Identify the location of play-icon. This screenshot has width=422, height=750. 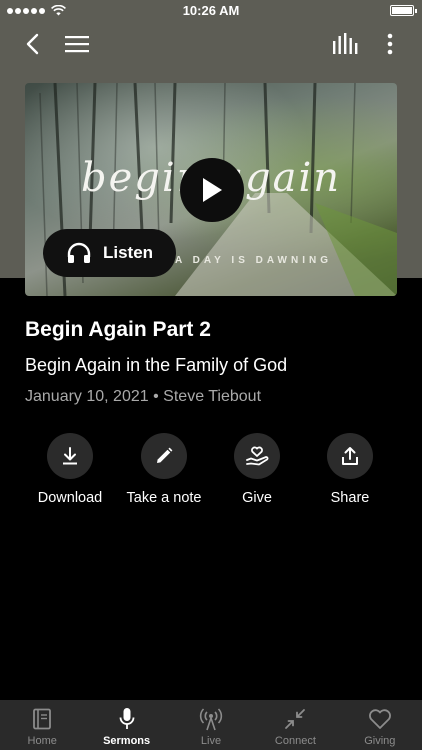
(212, 190).